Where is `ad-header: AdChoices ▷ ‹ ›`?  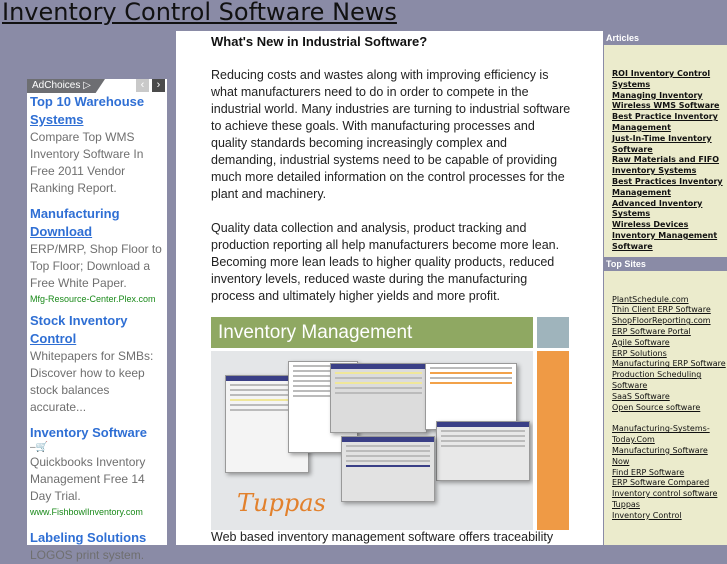
ad-header: AdChoices ▷ ‹ › is located at coordinates (97, 86).